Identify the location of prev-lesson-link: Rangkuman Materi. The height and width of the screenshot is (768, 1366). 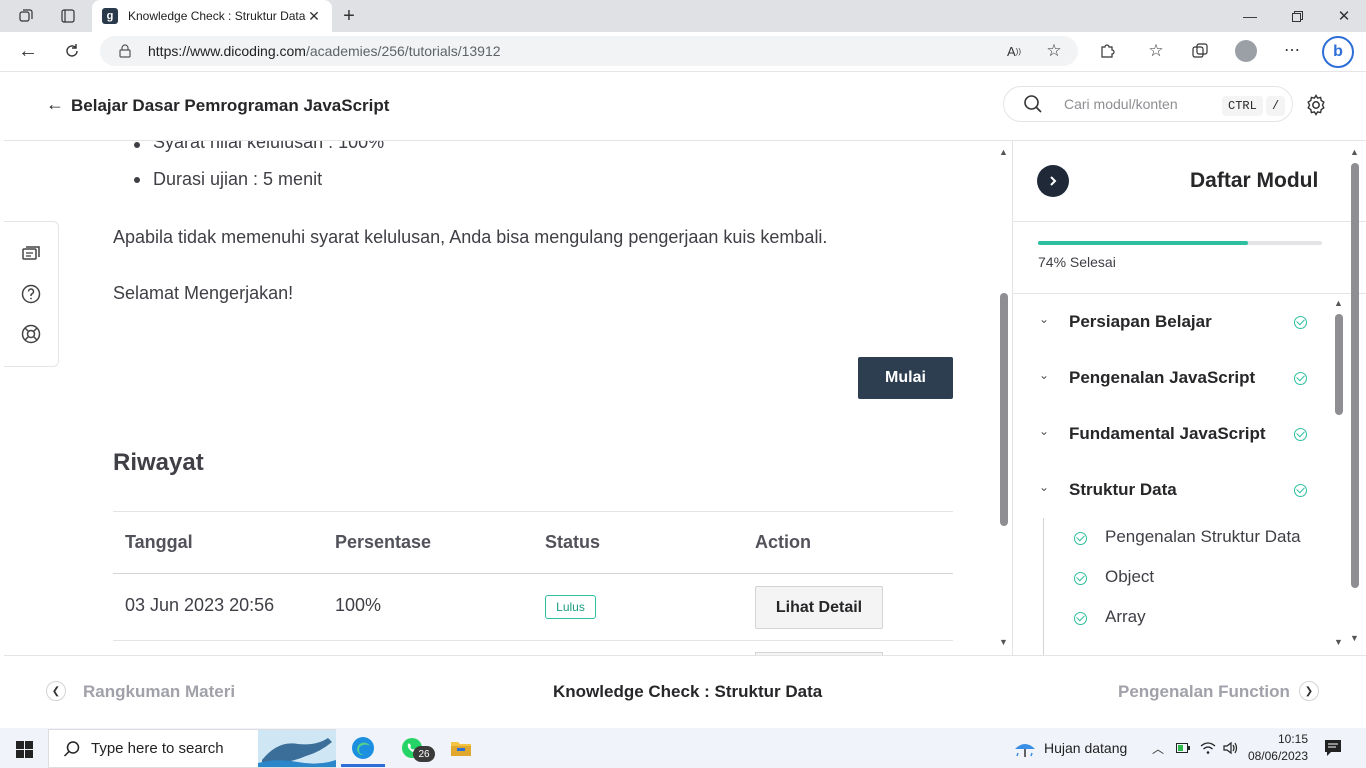
(159, 692).